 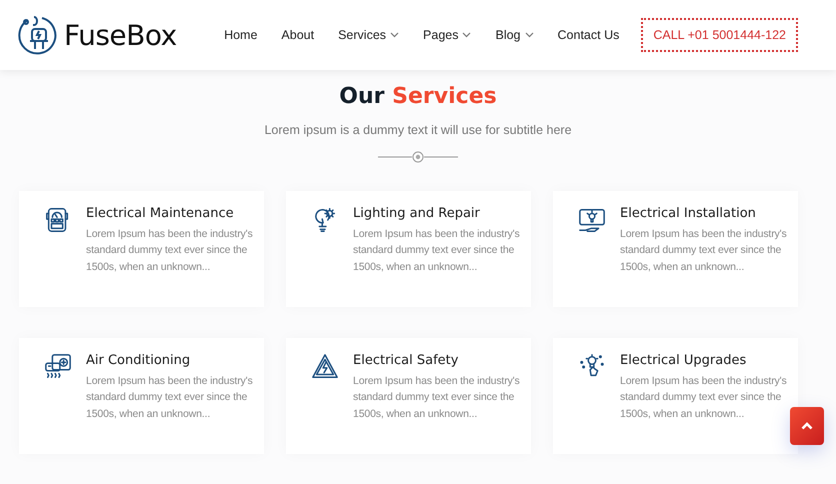 What do you see at coordinates (160, 213) in the screenshot?
I see `service-title: Electrical Maintenance` at bounding box center [160, 213].